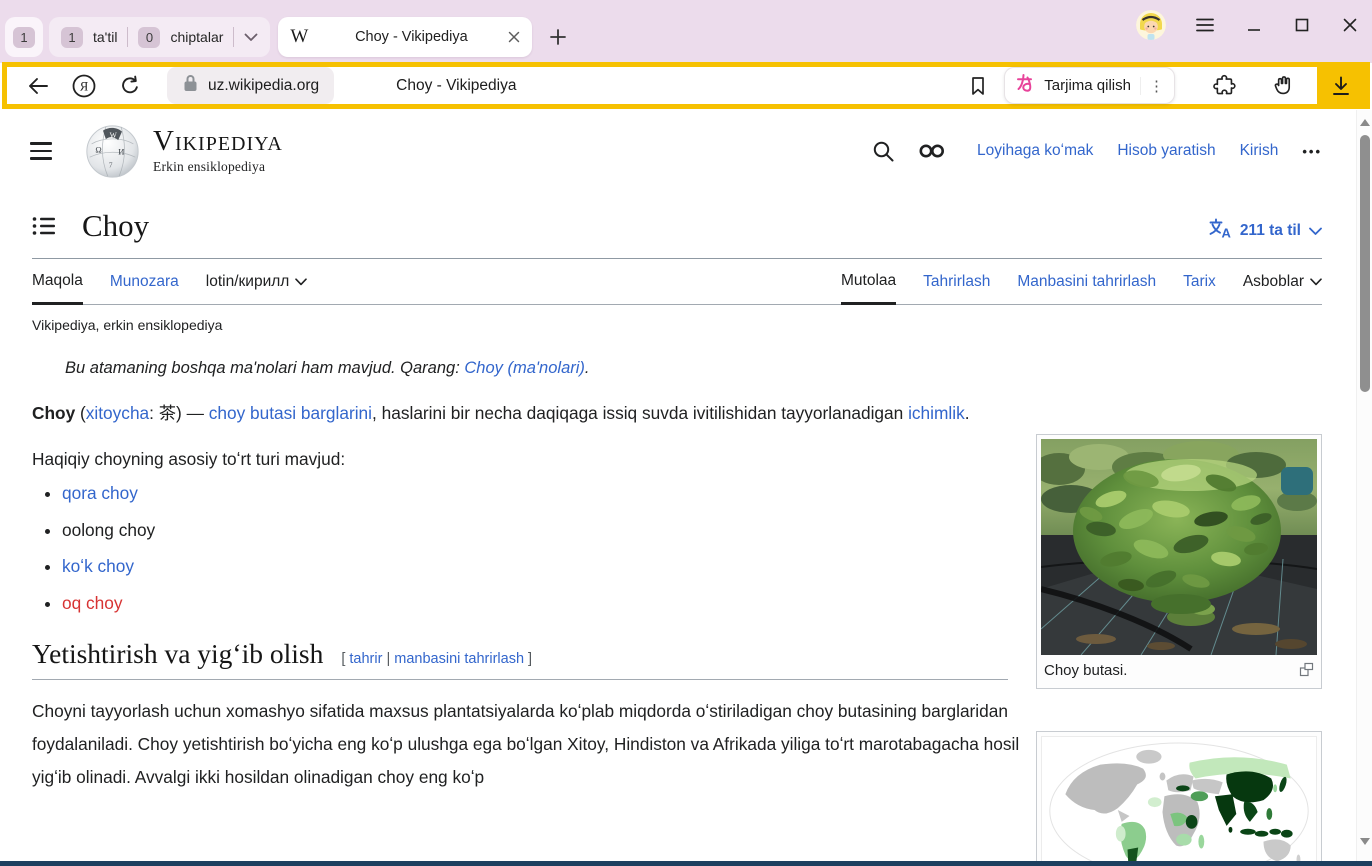  I want to click on more-options-icon: •••, so click(1312, 151).